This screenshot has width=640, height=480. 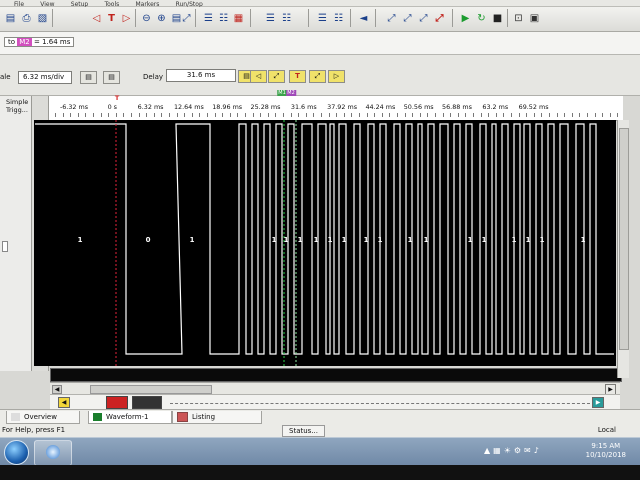 What do you see at coordinates (336, 76) in the screenshot?
I see `delay-next-button: ▷` at bounding box center [336, 76].